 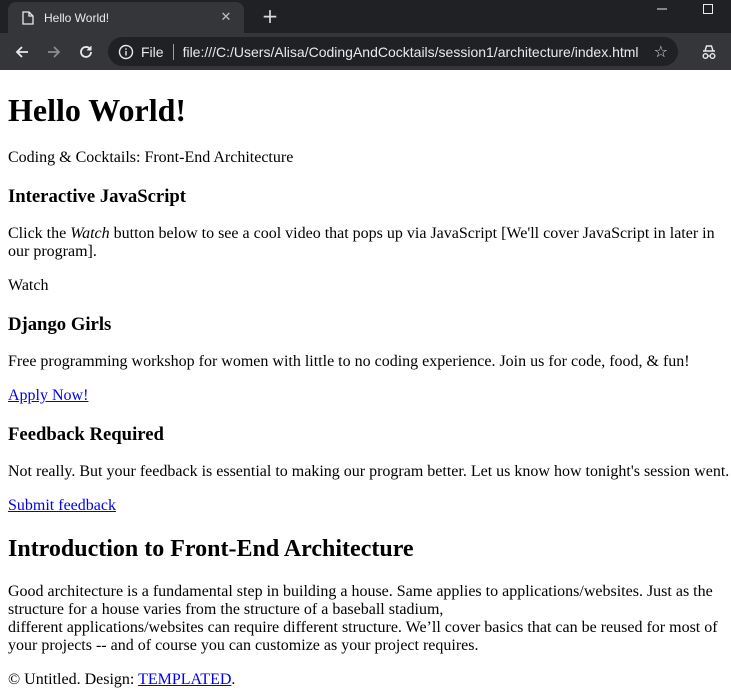 What do you see at coordinates (152, 51) in the screenshot?
I see `scheme-label: File` at bounding box center [152, 51].